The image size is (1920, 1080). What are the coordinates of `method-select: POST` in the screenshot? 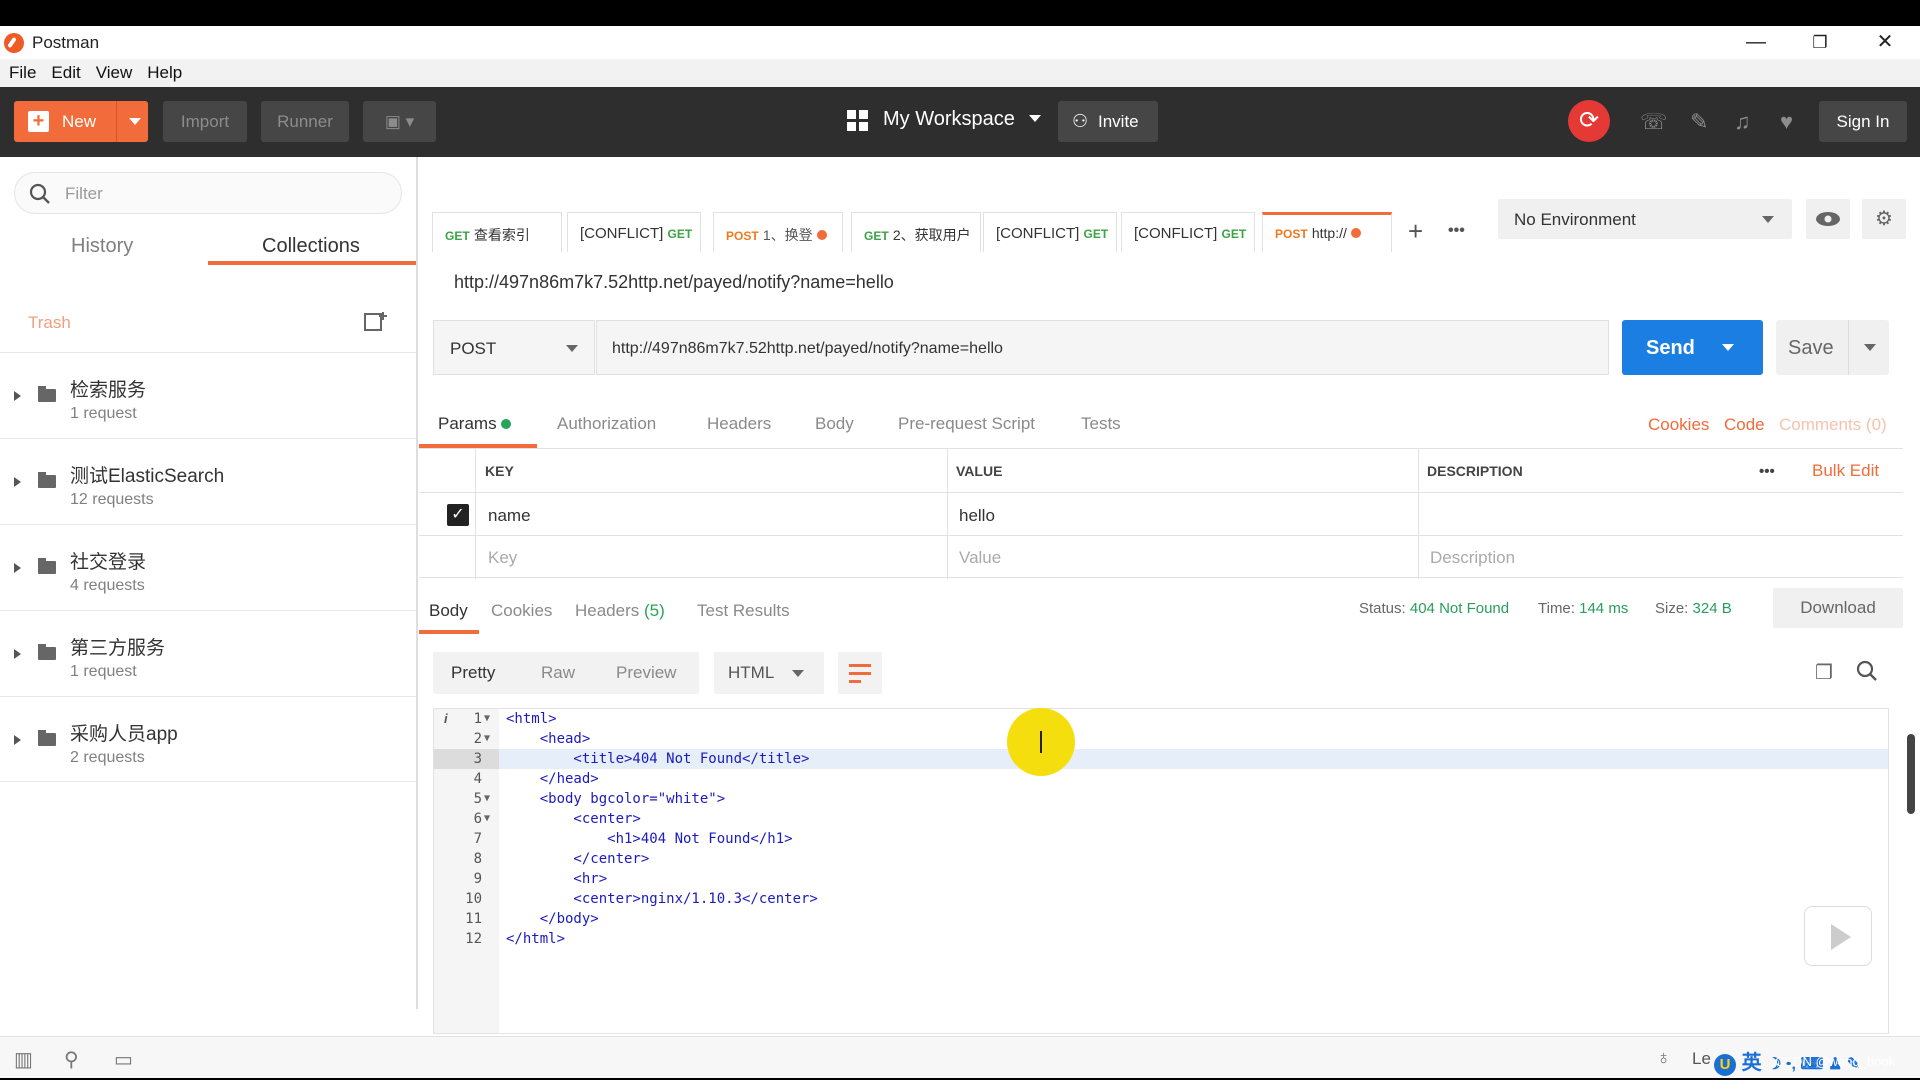 It's located at (514, 347).